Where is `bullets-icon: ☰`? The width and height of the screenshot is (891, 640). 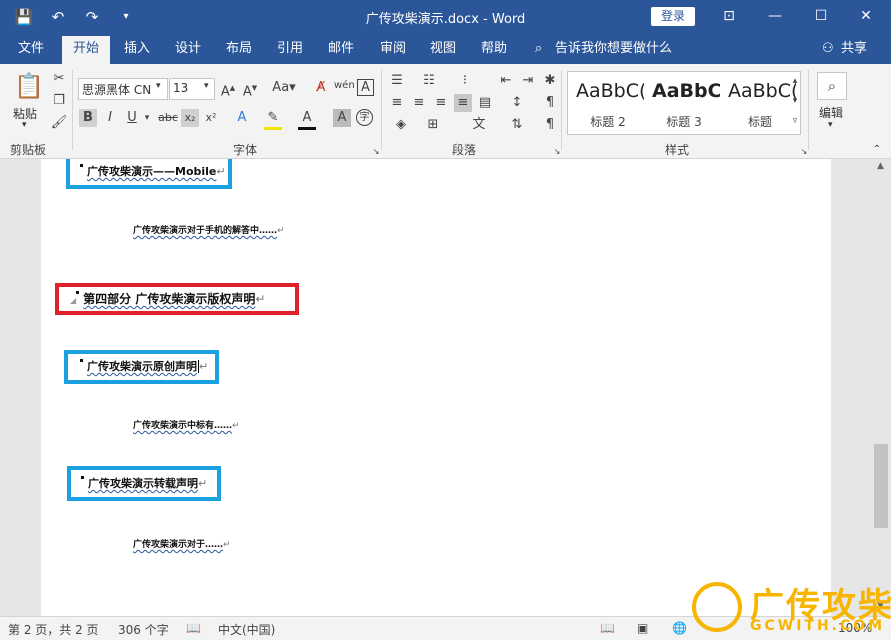 bullets-icon: ☰ is located at coordinates (397, 81).